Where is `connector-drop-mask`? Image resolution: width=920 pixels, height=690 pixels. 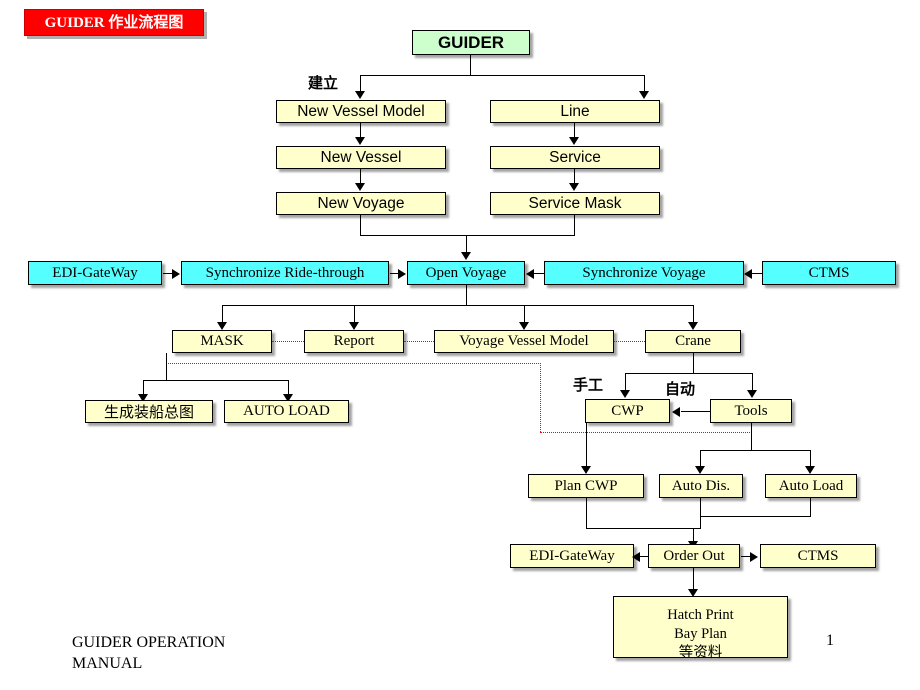
connector-drop-mask is located at coordinates (222, 314).